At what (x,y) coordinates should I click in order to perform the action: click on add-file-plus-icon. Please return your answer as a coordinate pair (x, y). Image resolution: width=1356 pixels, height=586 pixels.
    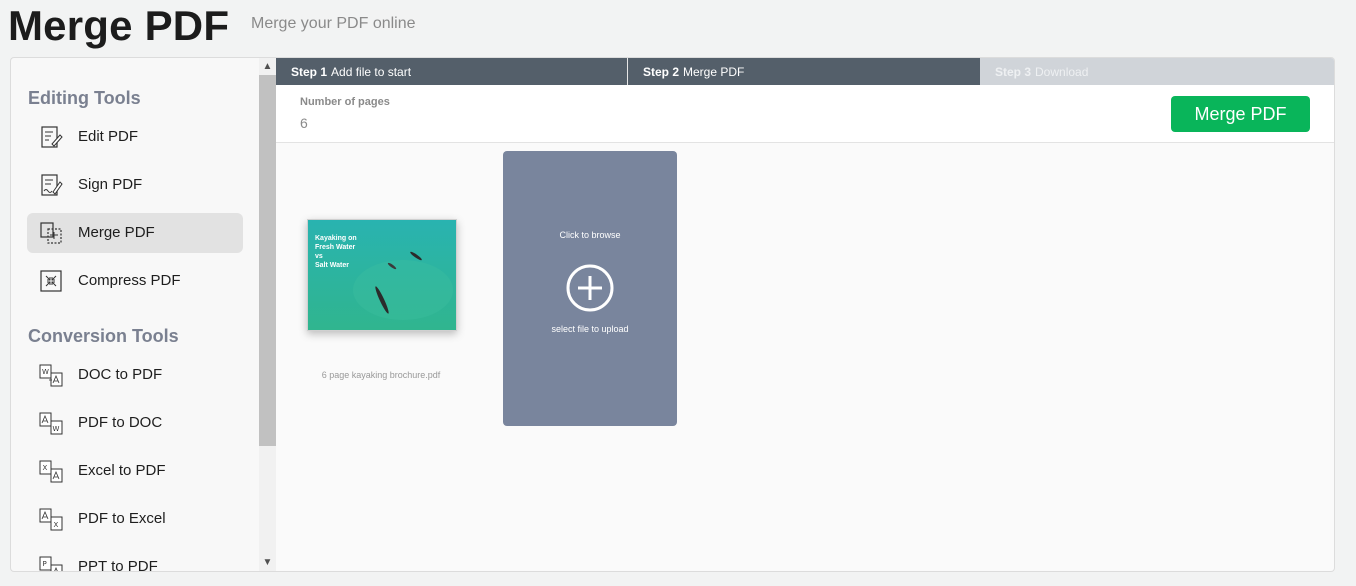
    Looking at the image, I should click on (590, 288).